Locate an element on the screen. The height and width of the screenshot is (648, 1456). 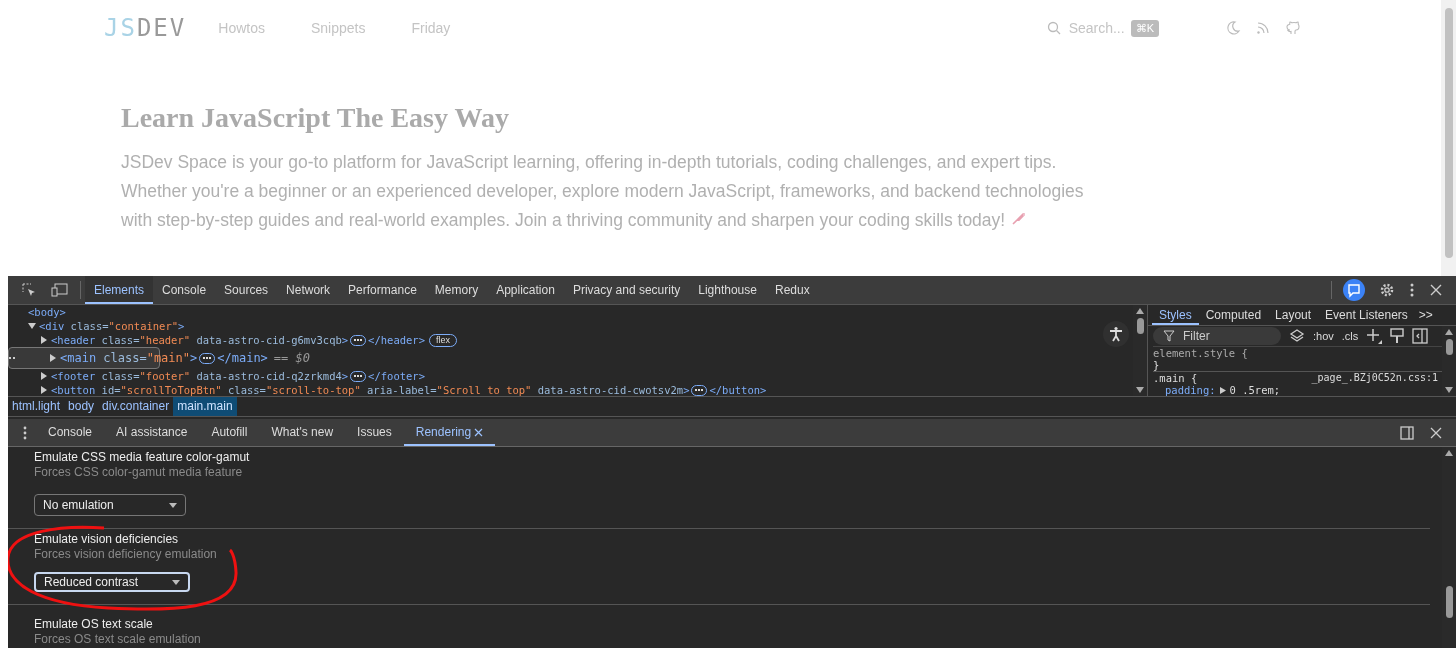
device-icon is located at coordinates (60, 290).